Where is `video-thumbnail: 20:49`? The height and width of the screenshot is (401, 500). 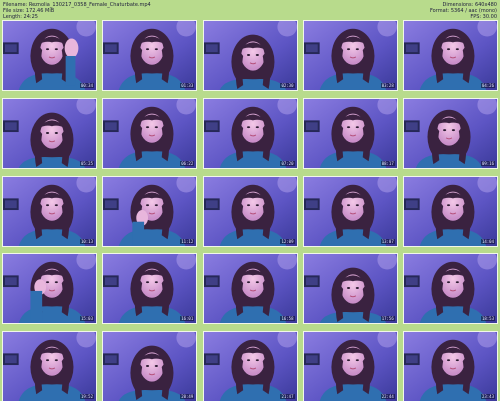
video-thumbnail: 20:49 is located at coordinates (150, 366).